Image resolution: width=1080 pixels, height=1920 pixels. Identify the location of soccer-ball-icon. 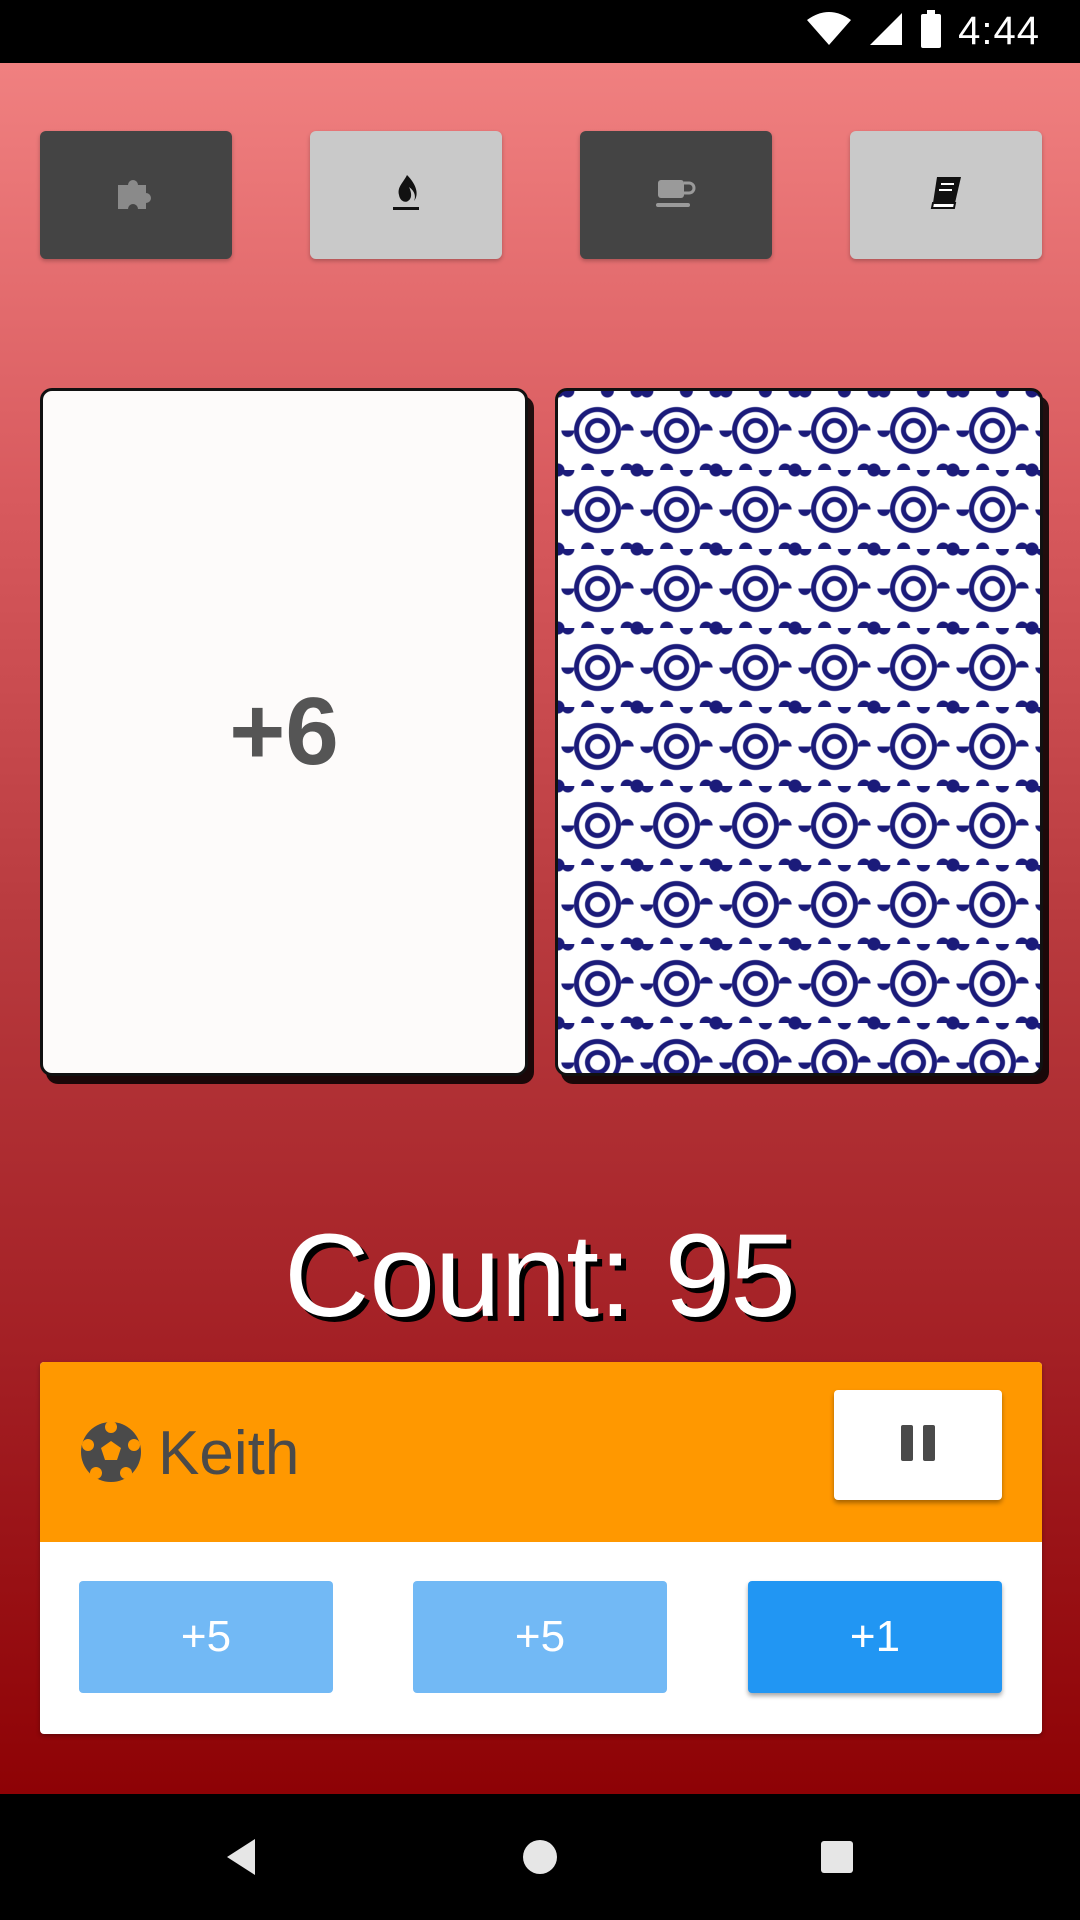
(111, 1452).